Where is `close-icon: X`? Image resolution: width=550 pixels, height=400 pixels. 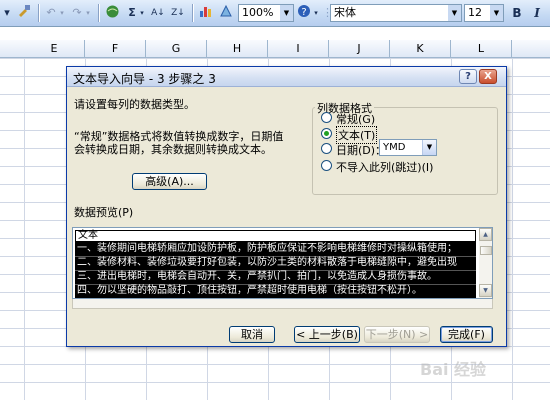
close-icon: X is located at coordinates (488, 76).